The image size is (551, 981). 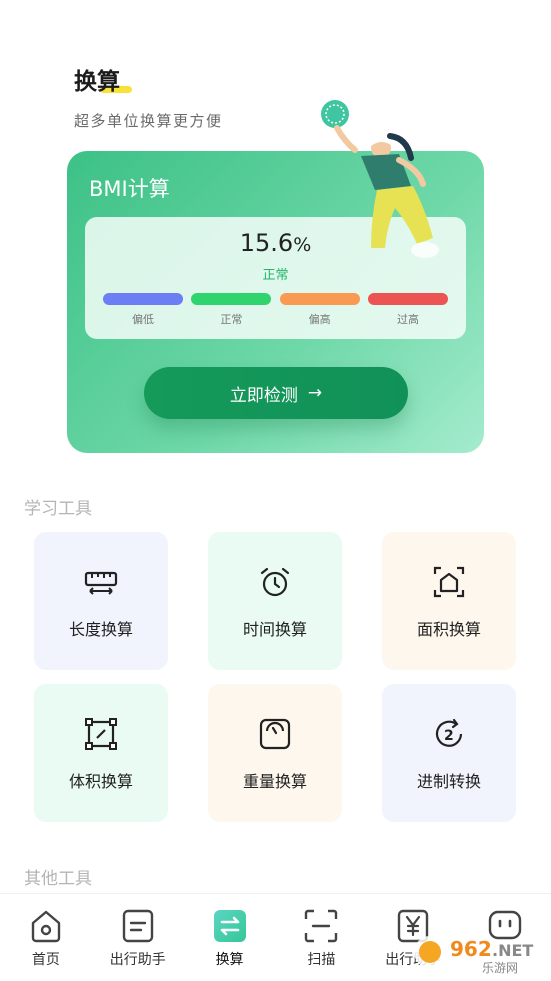 What do you see at coordinates (46, 926) in the screenshot?
I see `home-icon` at bounding box center [46, 926].